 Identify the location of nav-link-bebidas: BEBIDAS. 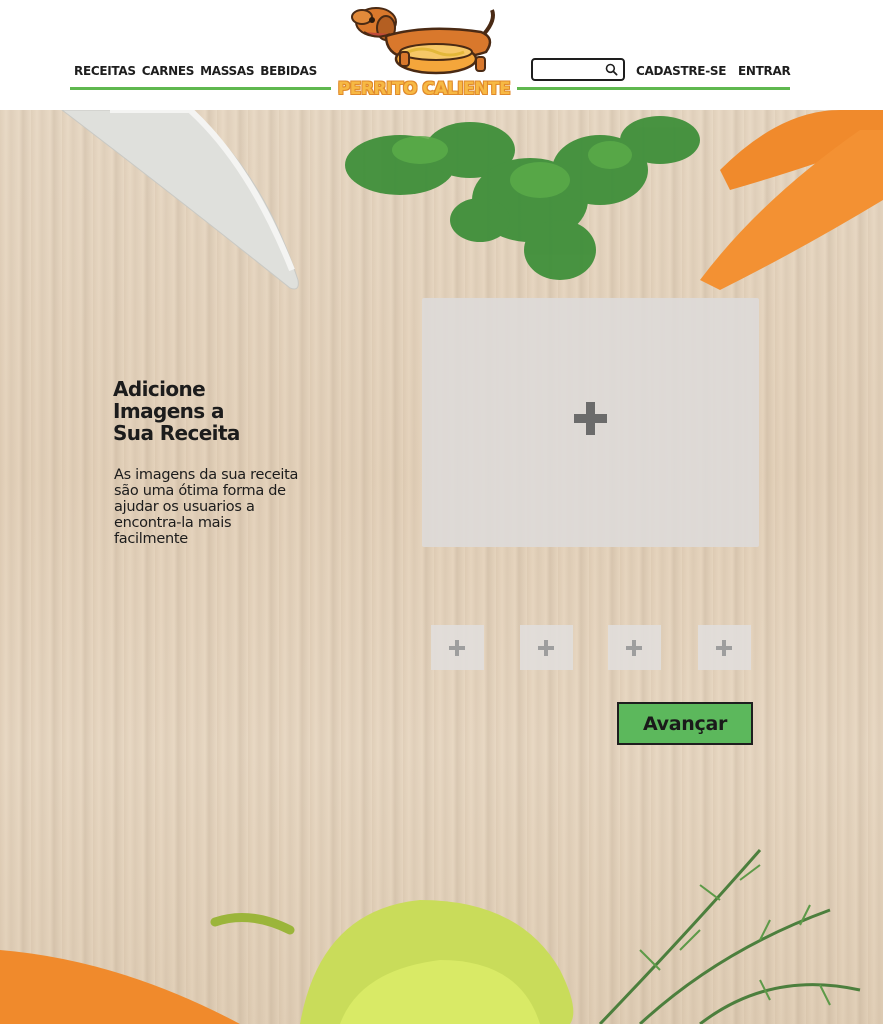
(288, 71).